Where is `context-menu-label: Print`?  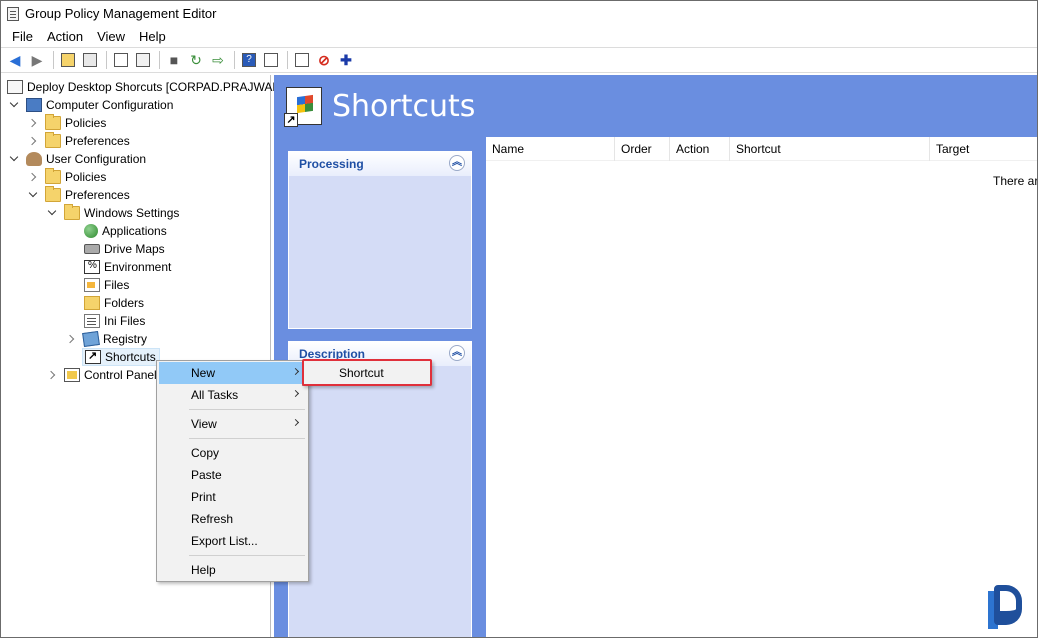
context-menu-label: Print is located at coordinates (203, 497).